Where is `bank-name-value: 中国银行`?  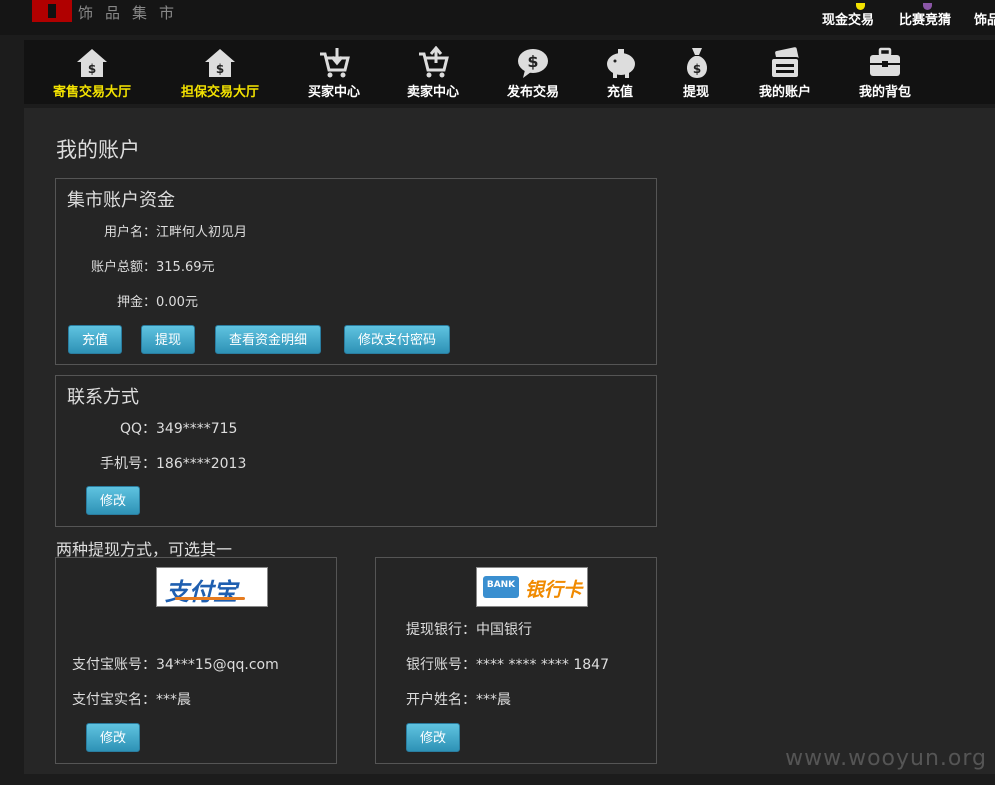 bank-name-value: 中国银行 is located at coordinates (504, 630).